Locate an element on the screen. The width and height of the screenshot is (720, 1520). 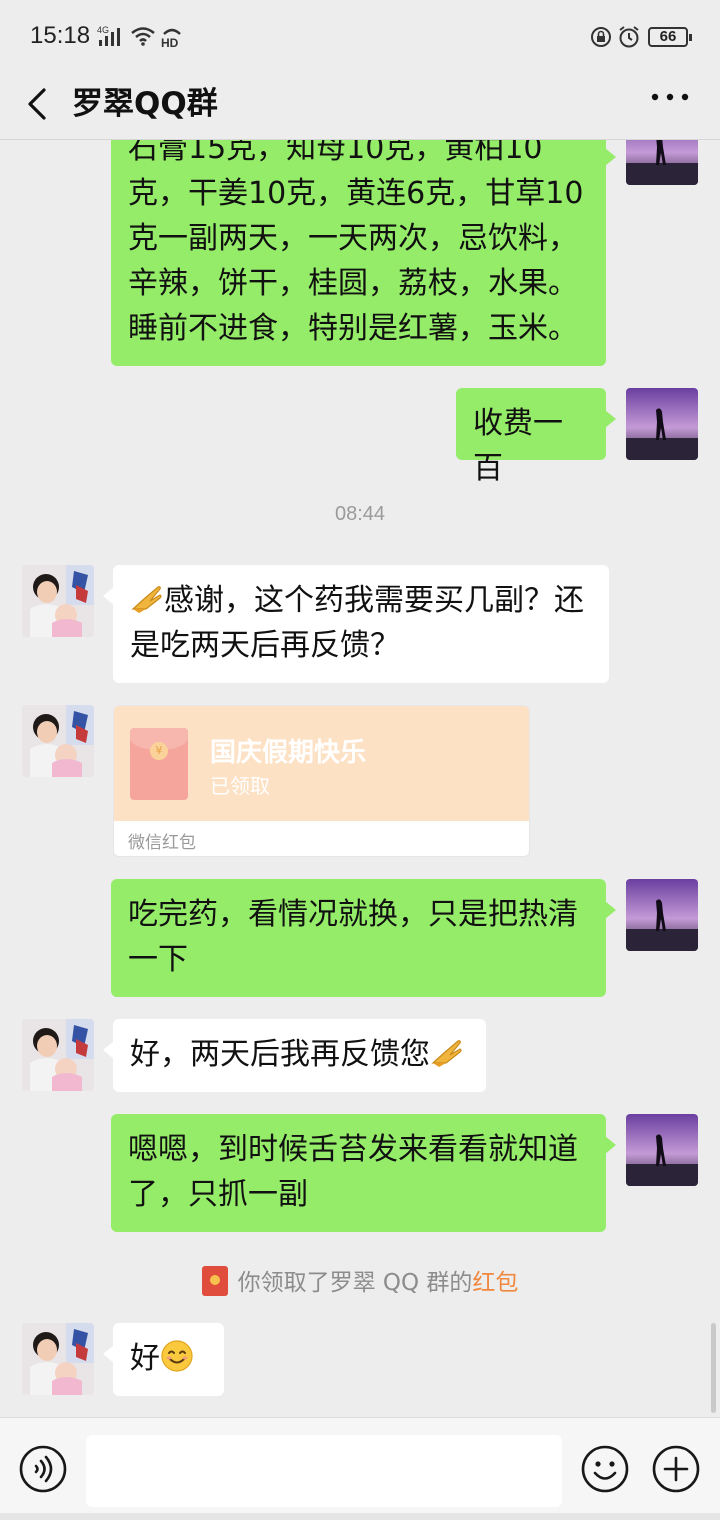
message-bubble: 收费一百 is located at coordinates (536, 437).